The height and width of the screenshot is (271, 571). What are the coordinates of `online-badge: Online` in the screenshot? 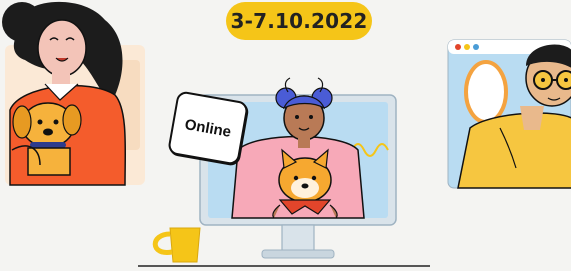 It's located at (208, 128).